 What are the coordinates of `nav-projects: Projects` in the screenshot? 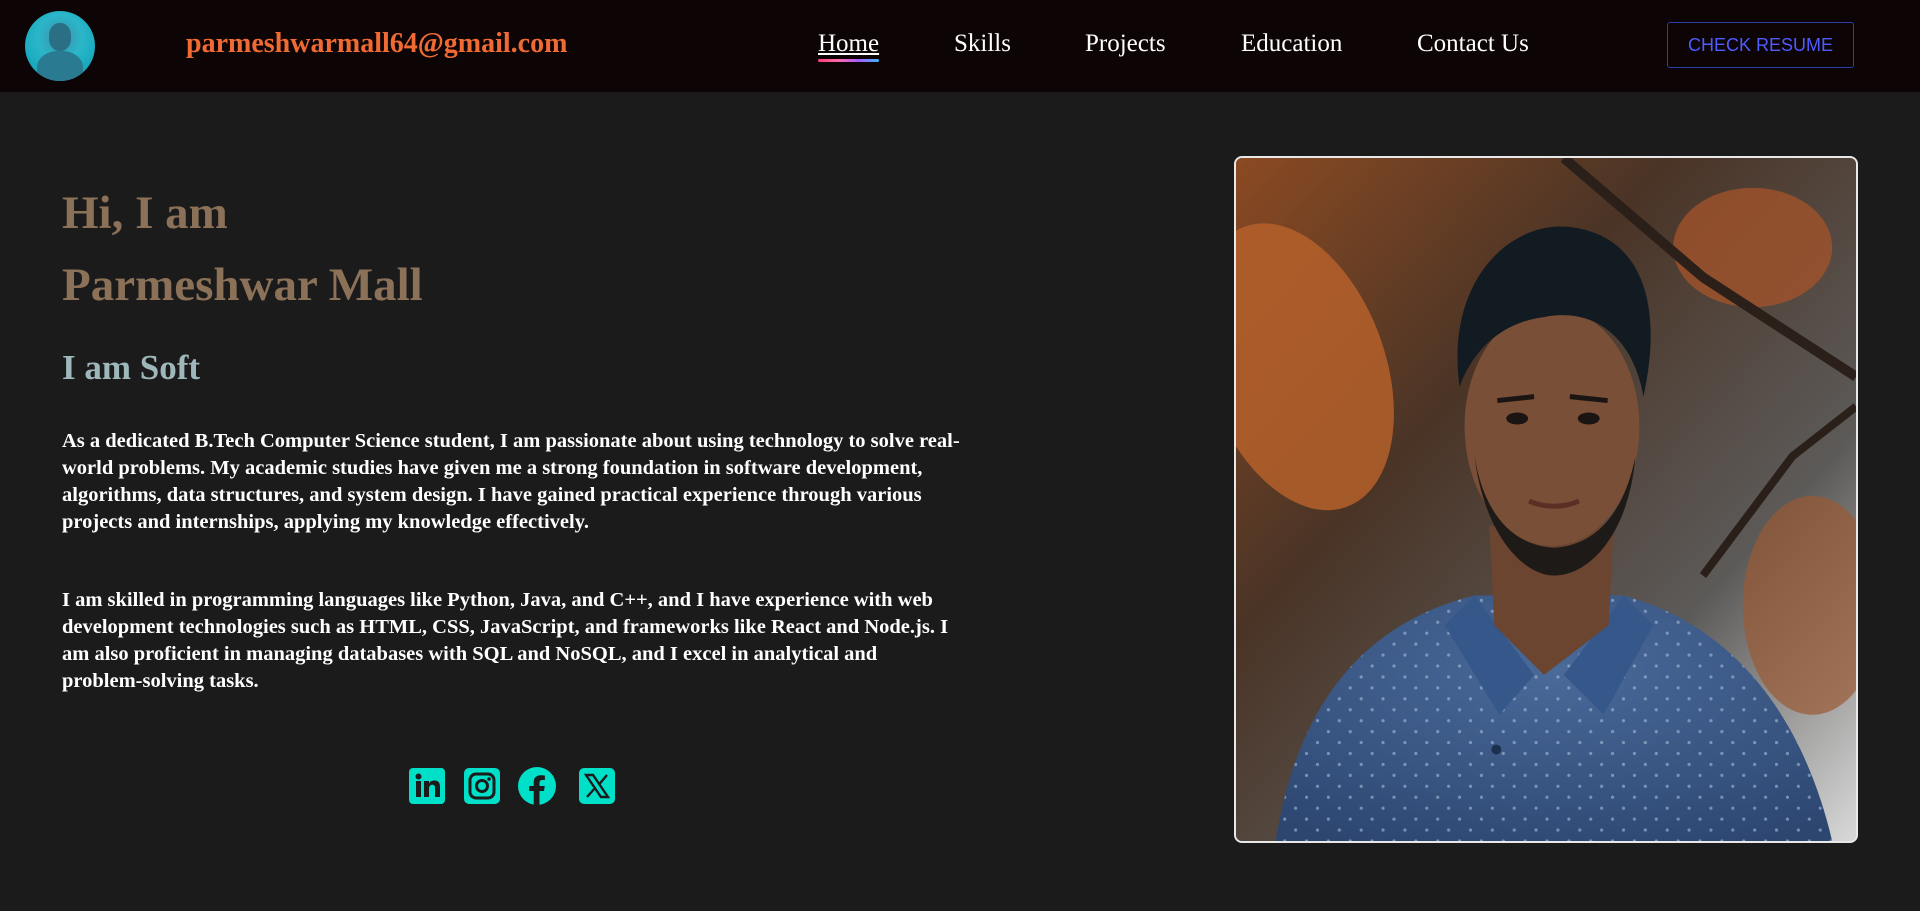 It's located at (1125, 44).